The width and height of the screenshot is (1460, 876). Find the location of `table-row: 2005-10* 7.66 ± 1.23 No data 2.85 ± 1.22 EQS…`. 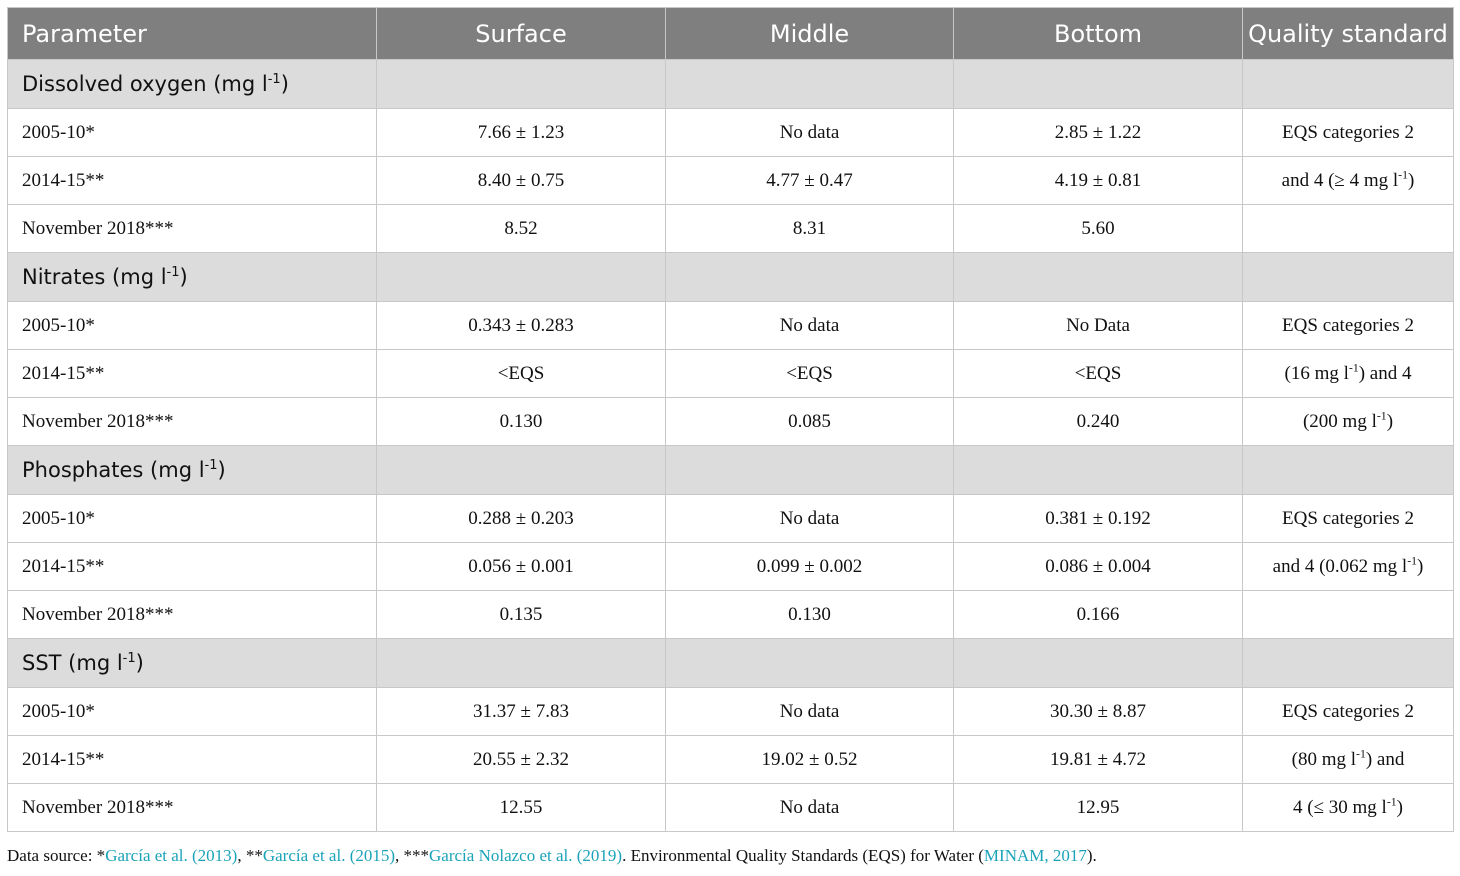

table-row: 2005-10* 7.66 ± 1.23 No data 2.85 ± 1.22 EQS… is located at coordinates (730, 132).